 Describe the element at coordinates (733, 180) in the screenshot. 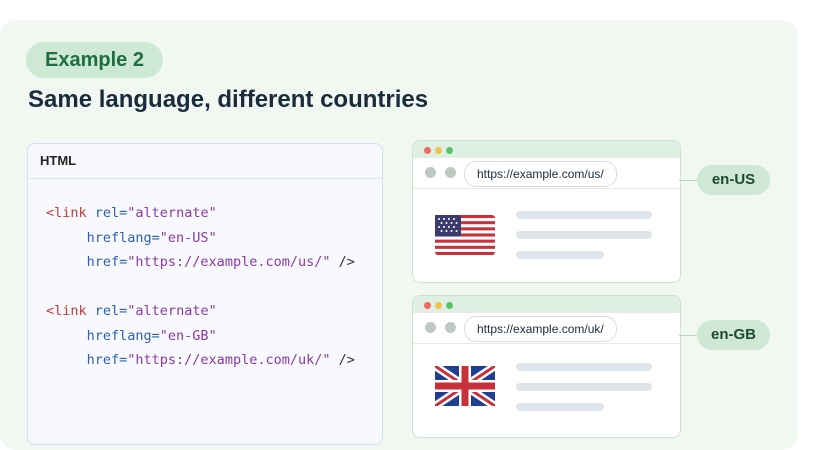

I see `locale-pill-en-us: en-US` at that location.